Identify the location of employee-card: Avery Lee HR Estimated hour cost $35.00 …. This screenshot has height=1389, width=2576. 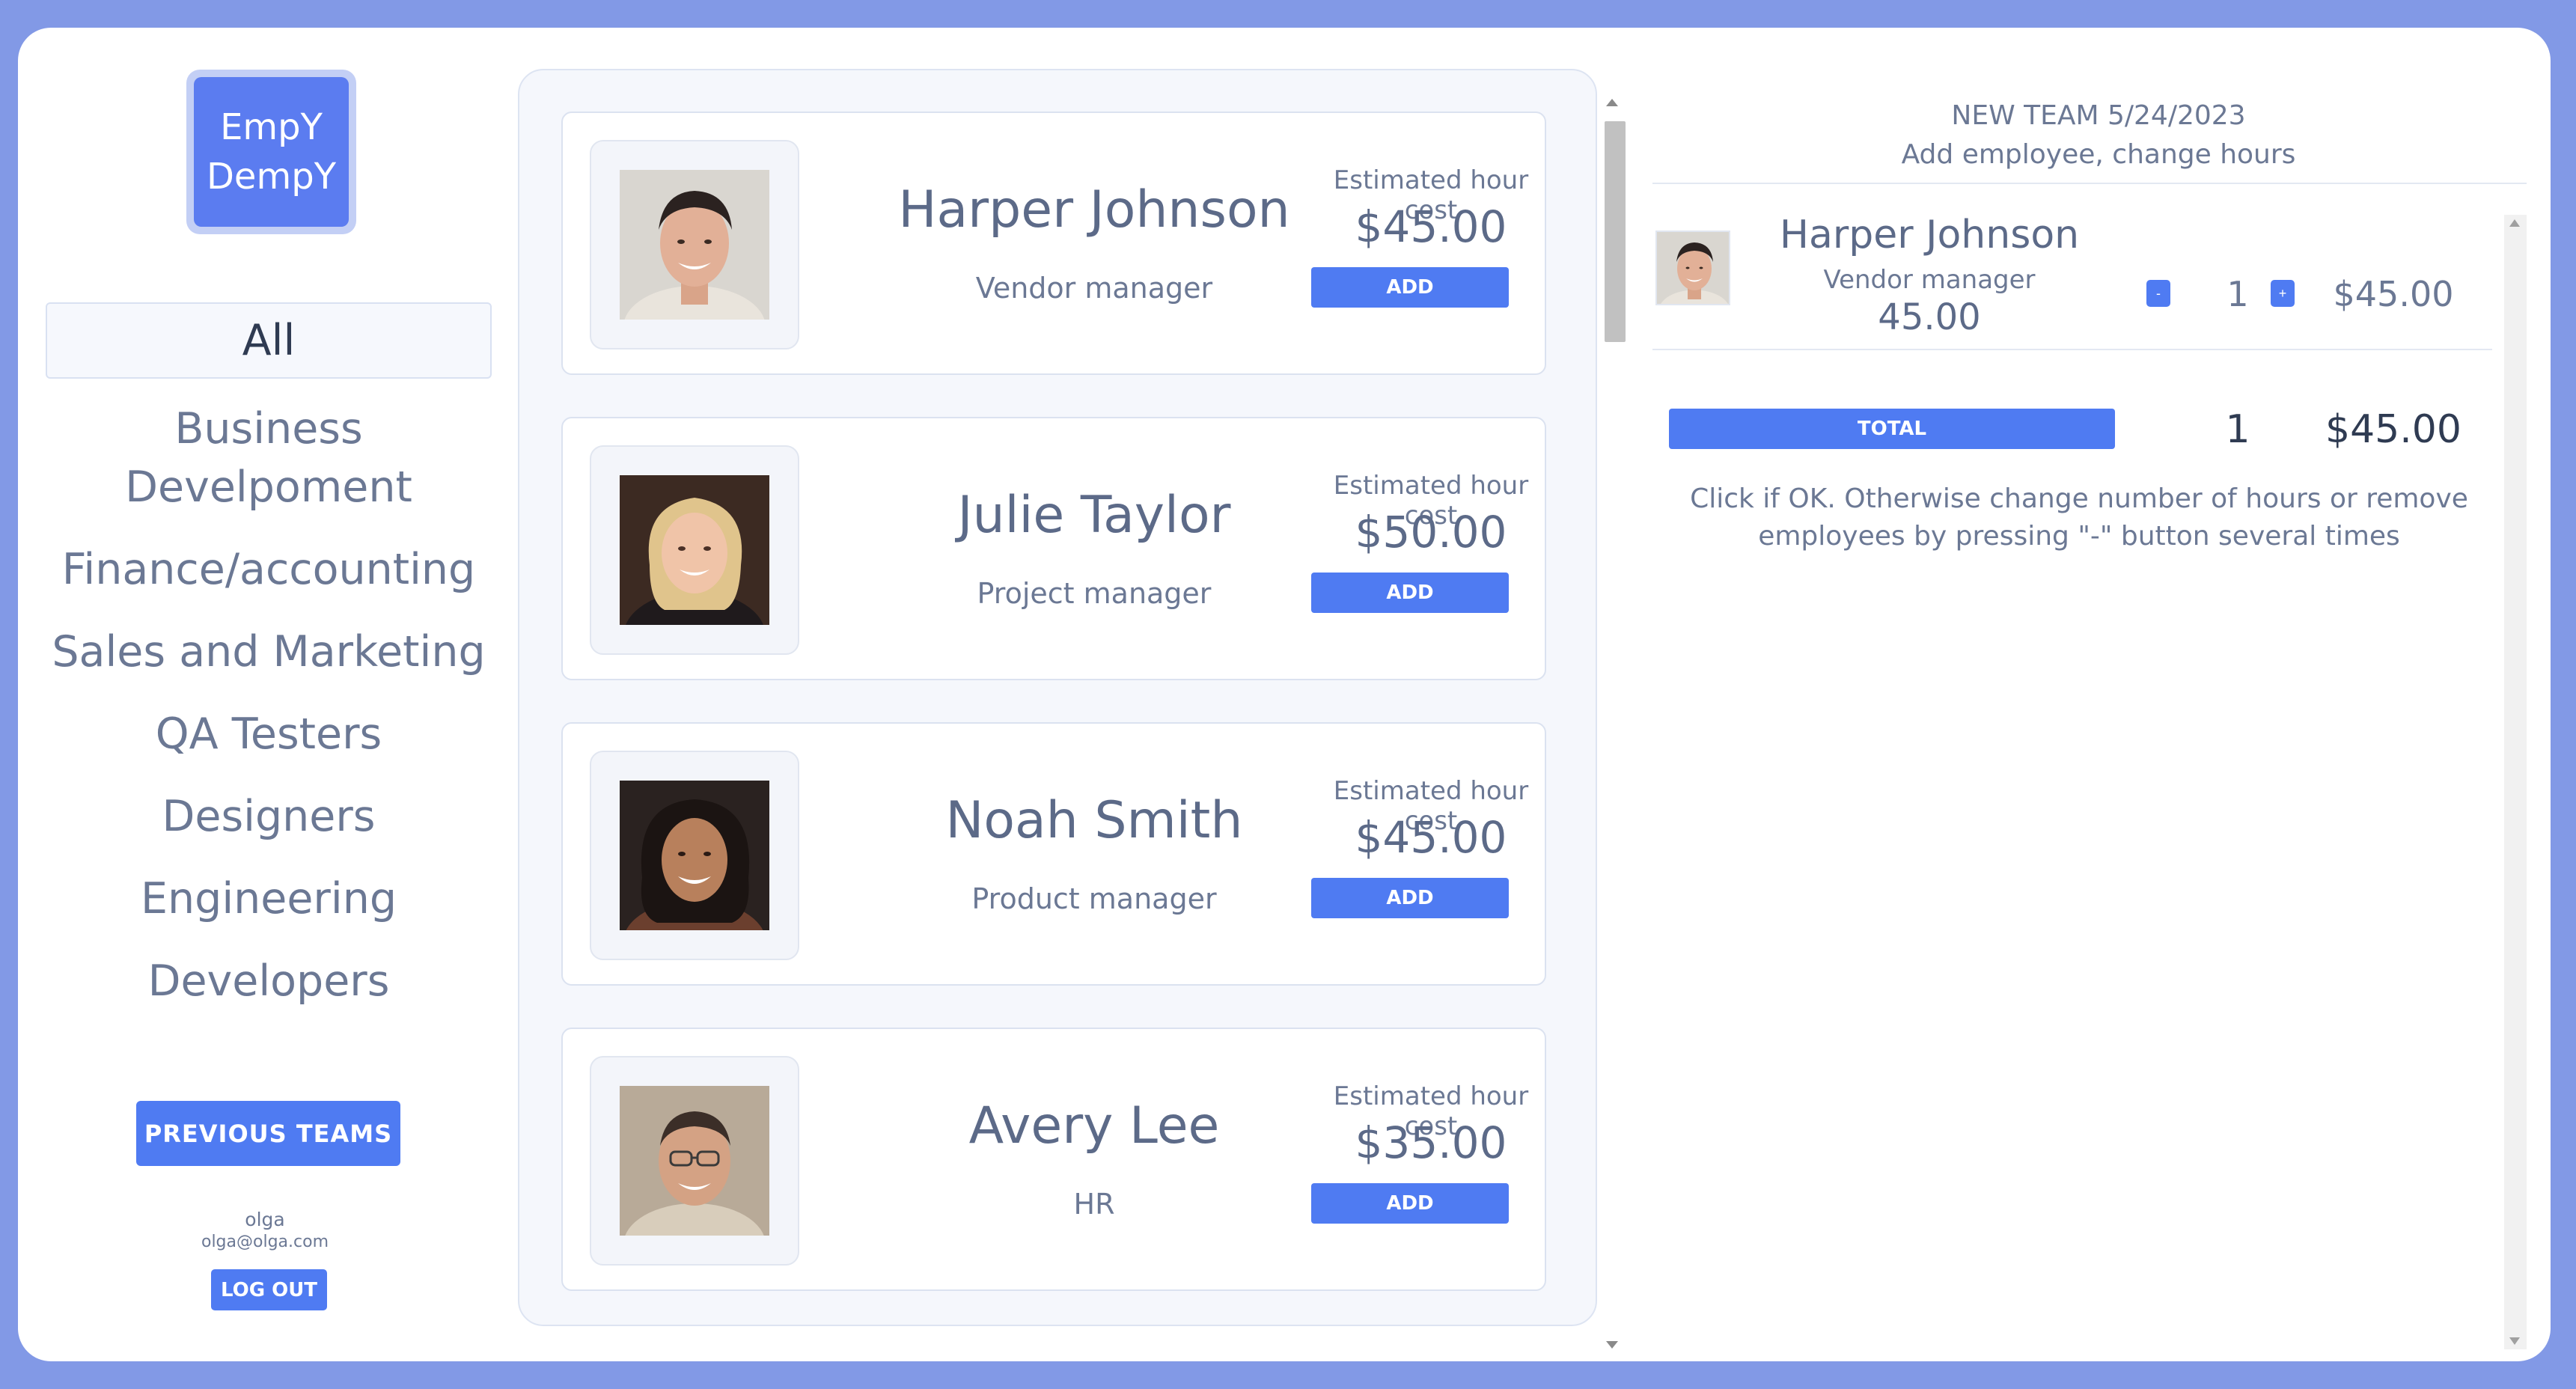
(1053, 1159).